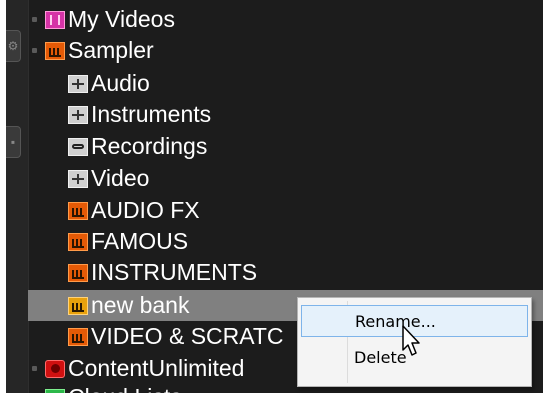 The height and width of the screenshot is (401, 543). I want to click on tree-item-label: FAMOUS, so click(140, 241).